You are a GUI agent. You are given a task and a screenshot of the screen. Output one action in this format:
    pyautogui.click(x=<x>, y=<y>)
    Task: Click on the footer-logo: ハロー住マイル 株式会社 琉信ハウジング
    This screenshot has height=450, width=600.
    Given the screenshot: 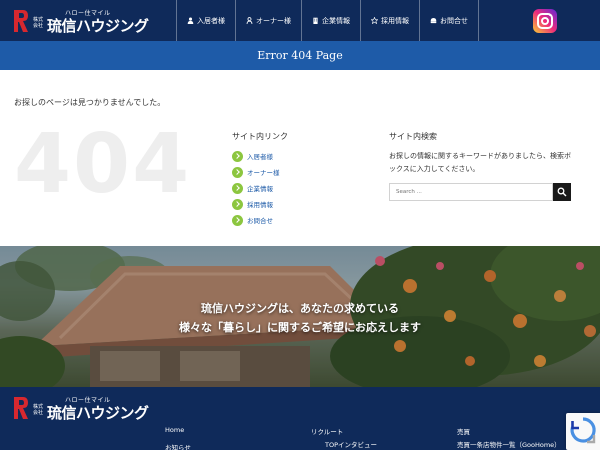 What is the action you would take?
    pyautogui.click(x=81, y=409)
    